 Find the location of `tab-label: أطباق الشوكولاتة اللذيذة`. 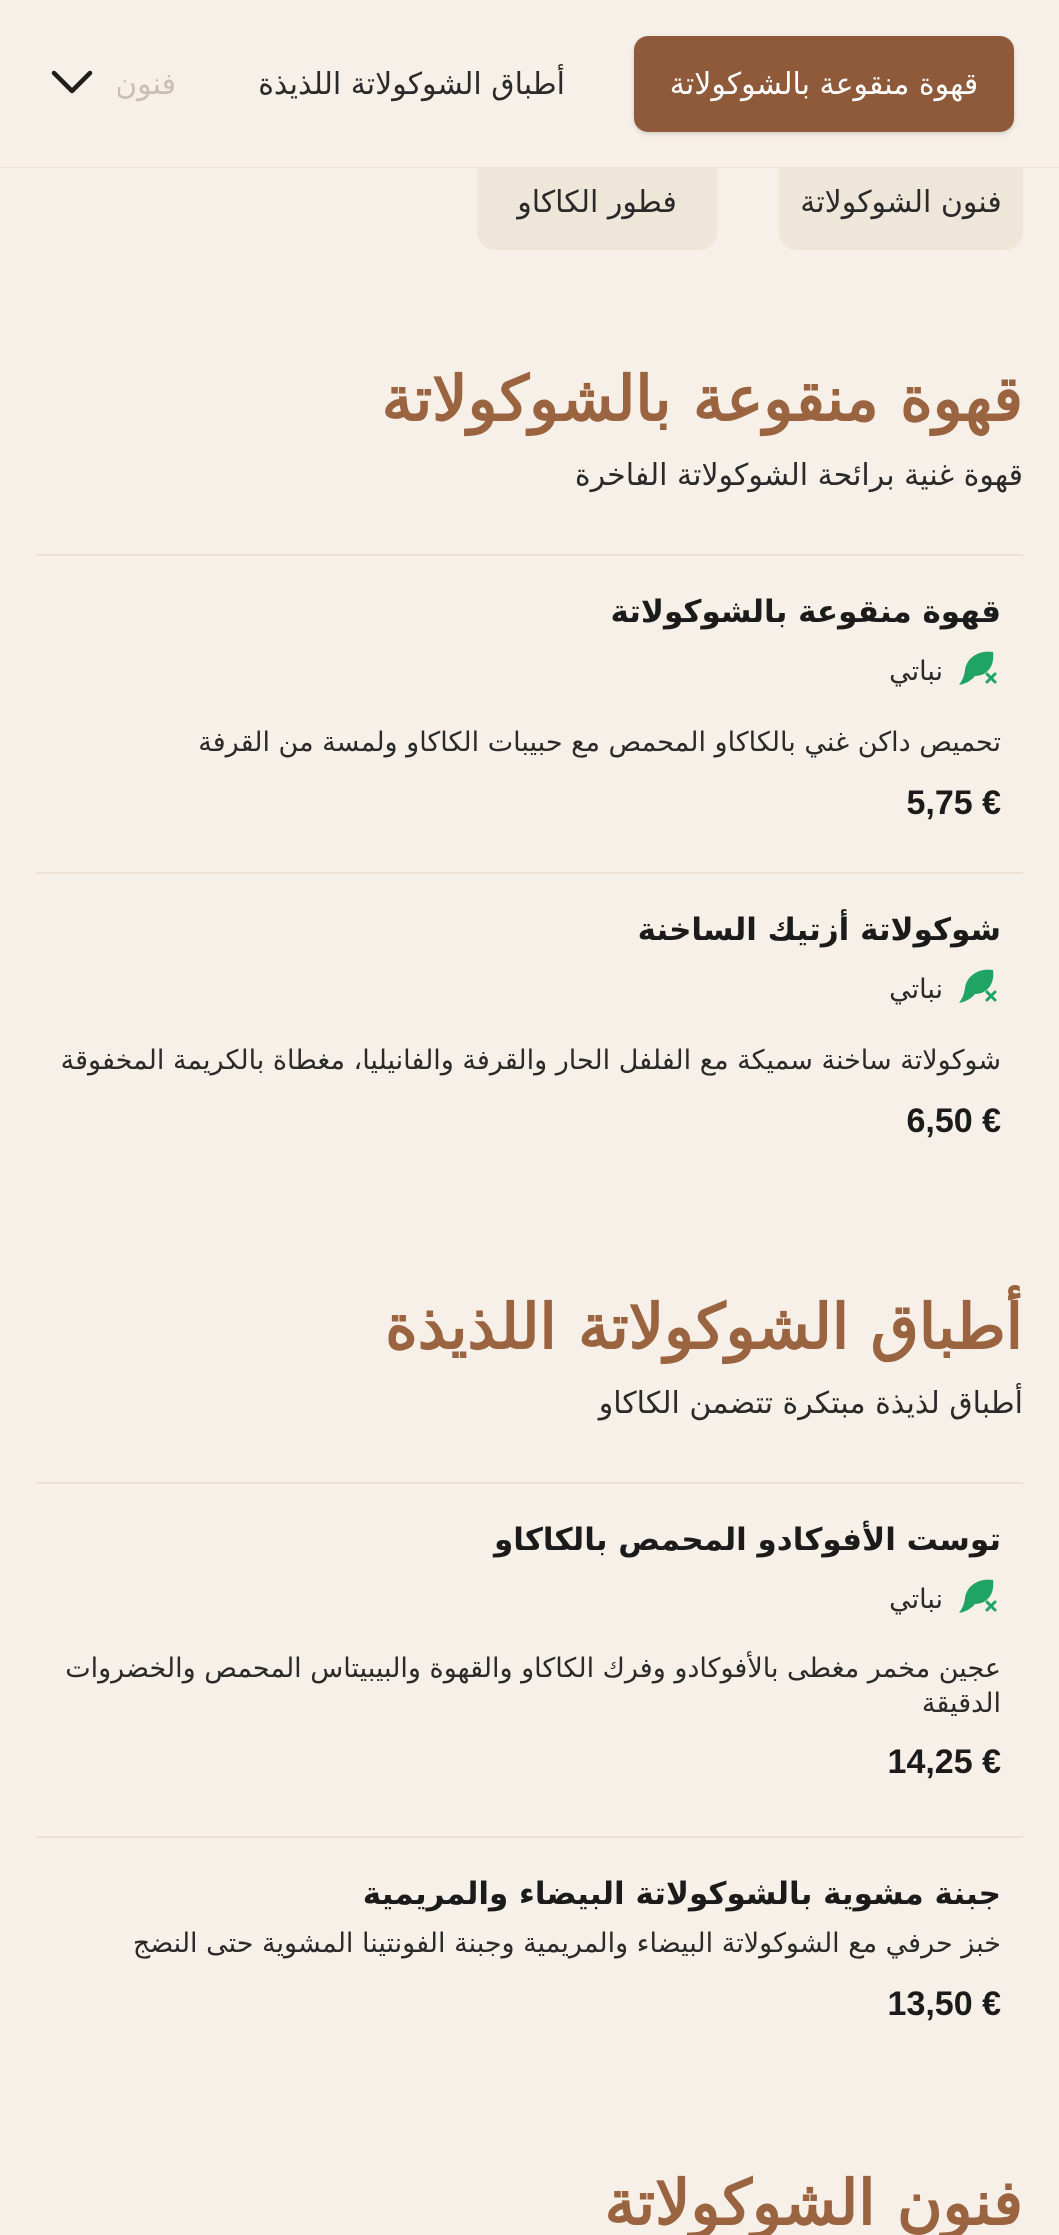

tab-label: أطباق الشوكولاتة اللذيذة is located at coordinates (411, 84).